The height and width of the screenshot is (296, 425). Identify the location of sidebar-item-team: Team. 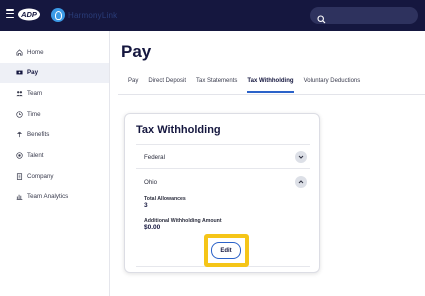
(54, 93).